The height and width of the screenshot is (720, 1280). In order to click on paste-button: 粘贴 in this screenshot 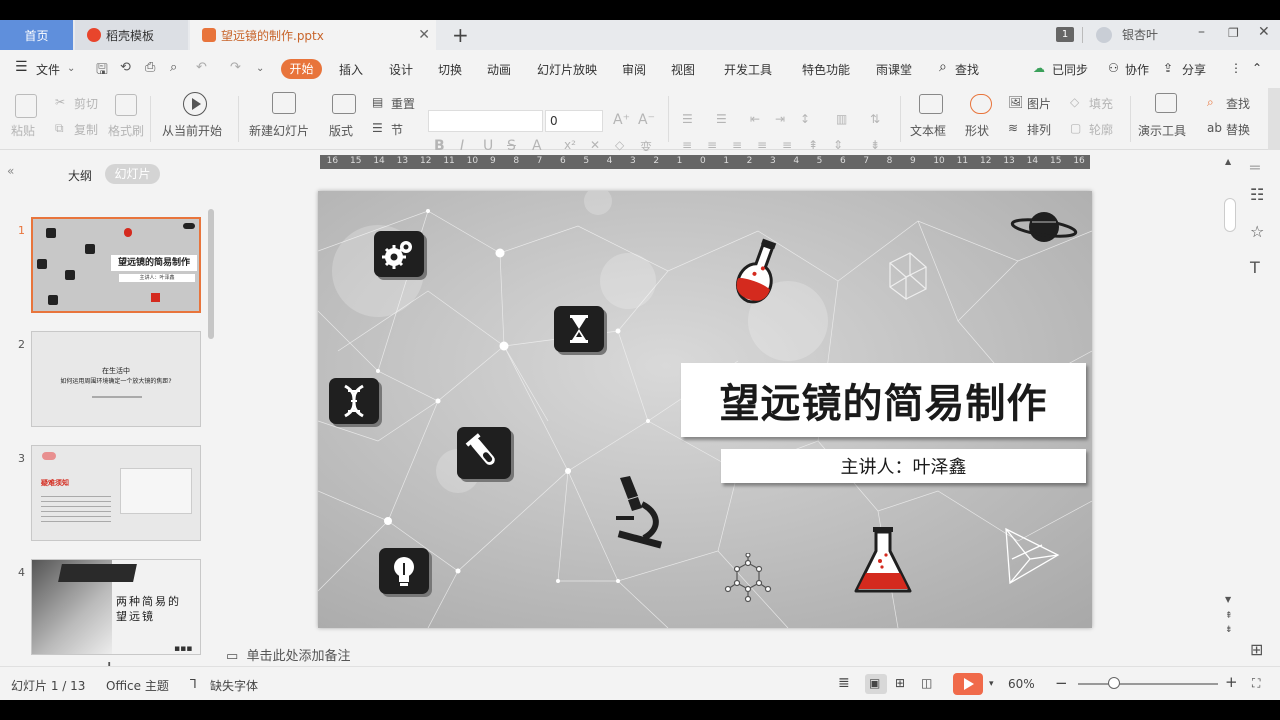, I will do `click(23, 130)`.